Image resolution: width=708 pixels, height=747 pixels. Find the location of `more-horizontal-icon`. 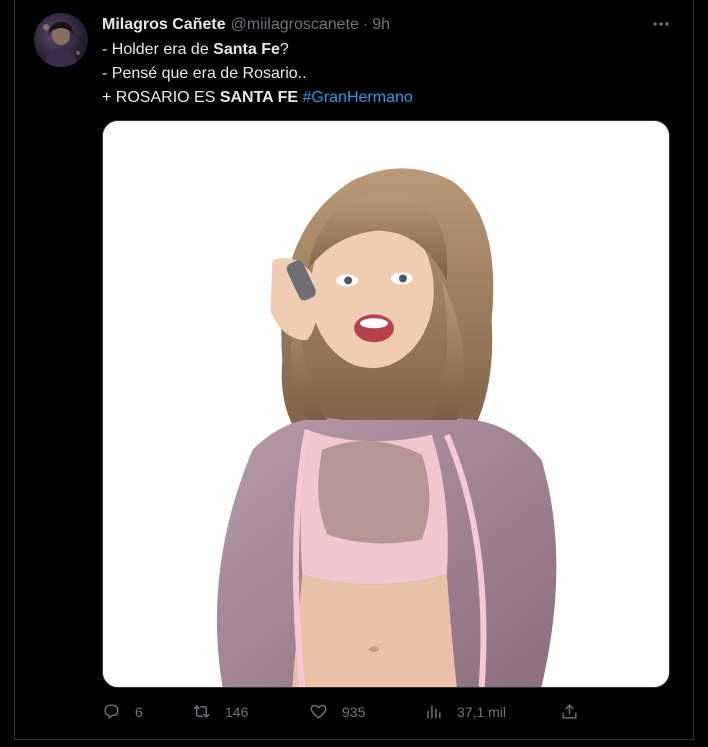

more-horizontal-icon is located at coordinates (661, 24).